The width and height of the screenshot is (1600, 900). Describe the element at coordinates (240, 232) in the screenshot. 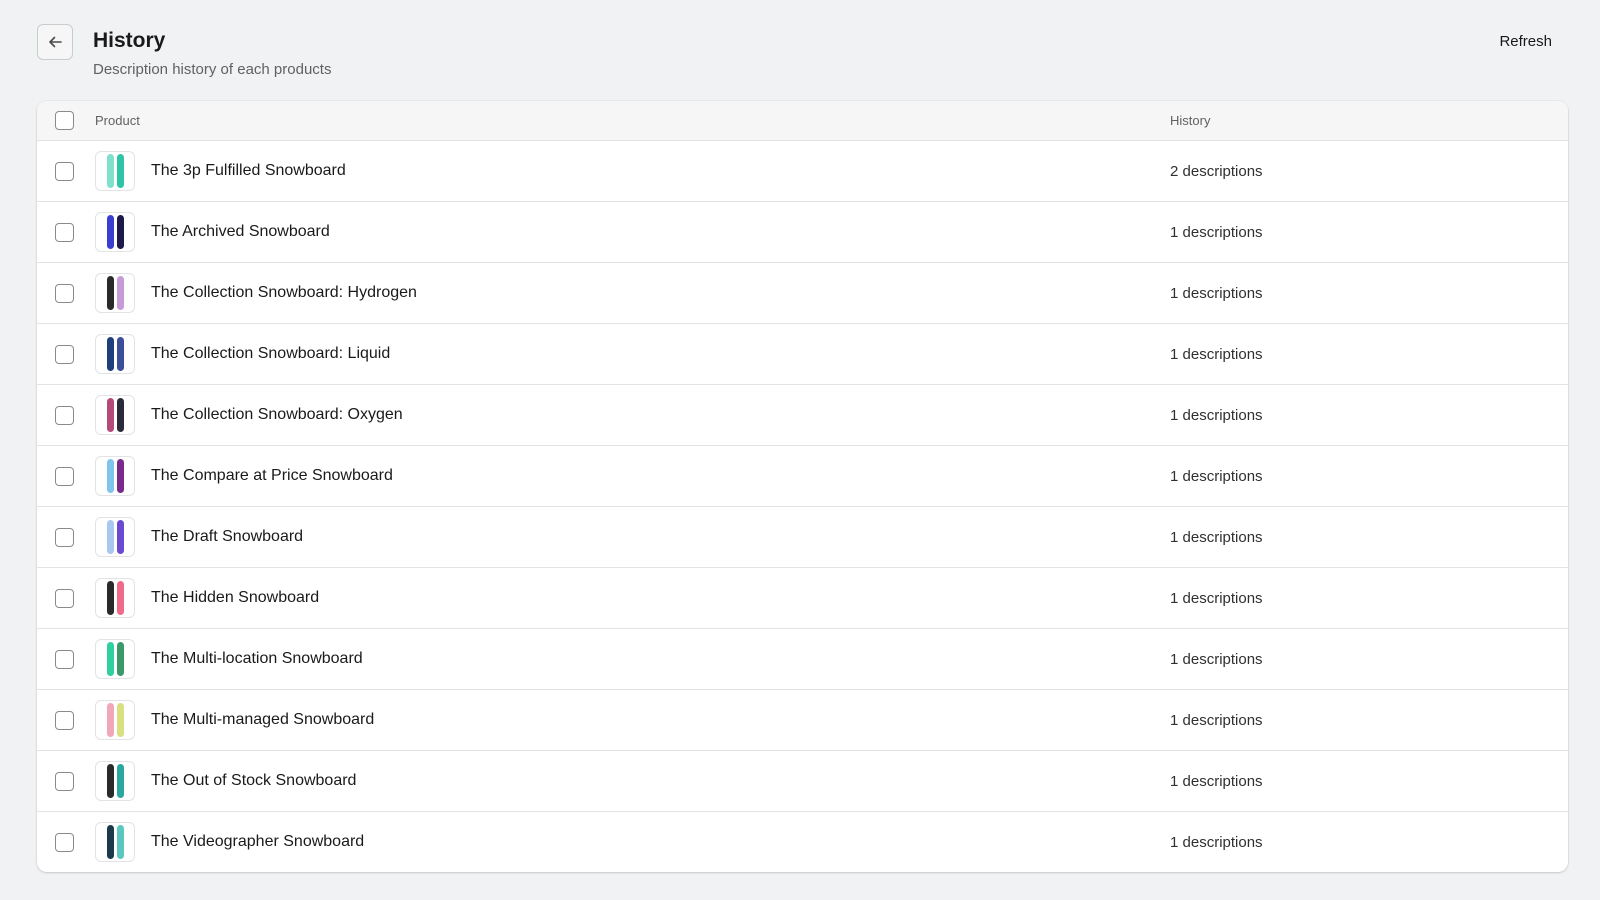

I see `product-name: The Archived Snowboard` at that location.